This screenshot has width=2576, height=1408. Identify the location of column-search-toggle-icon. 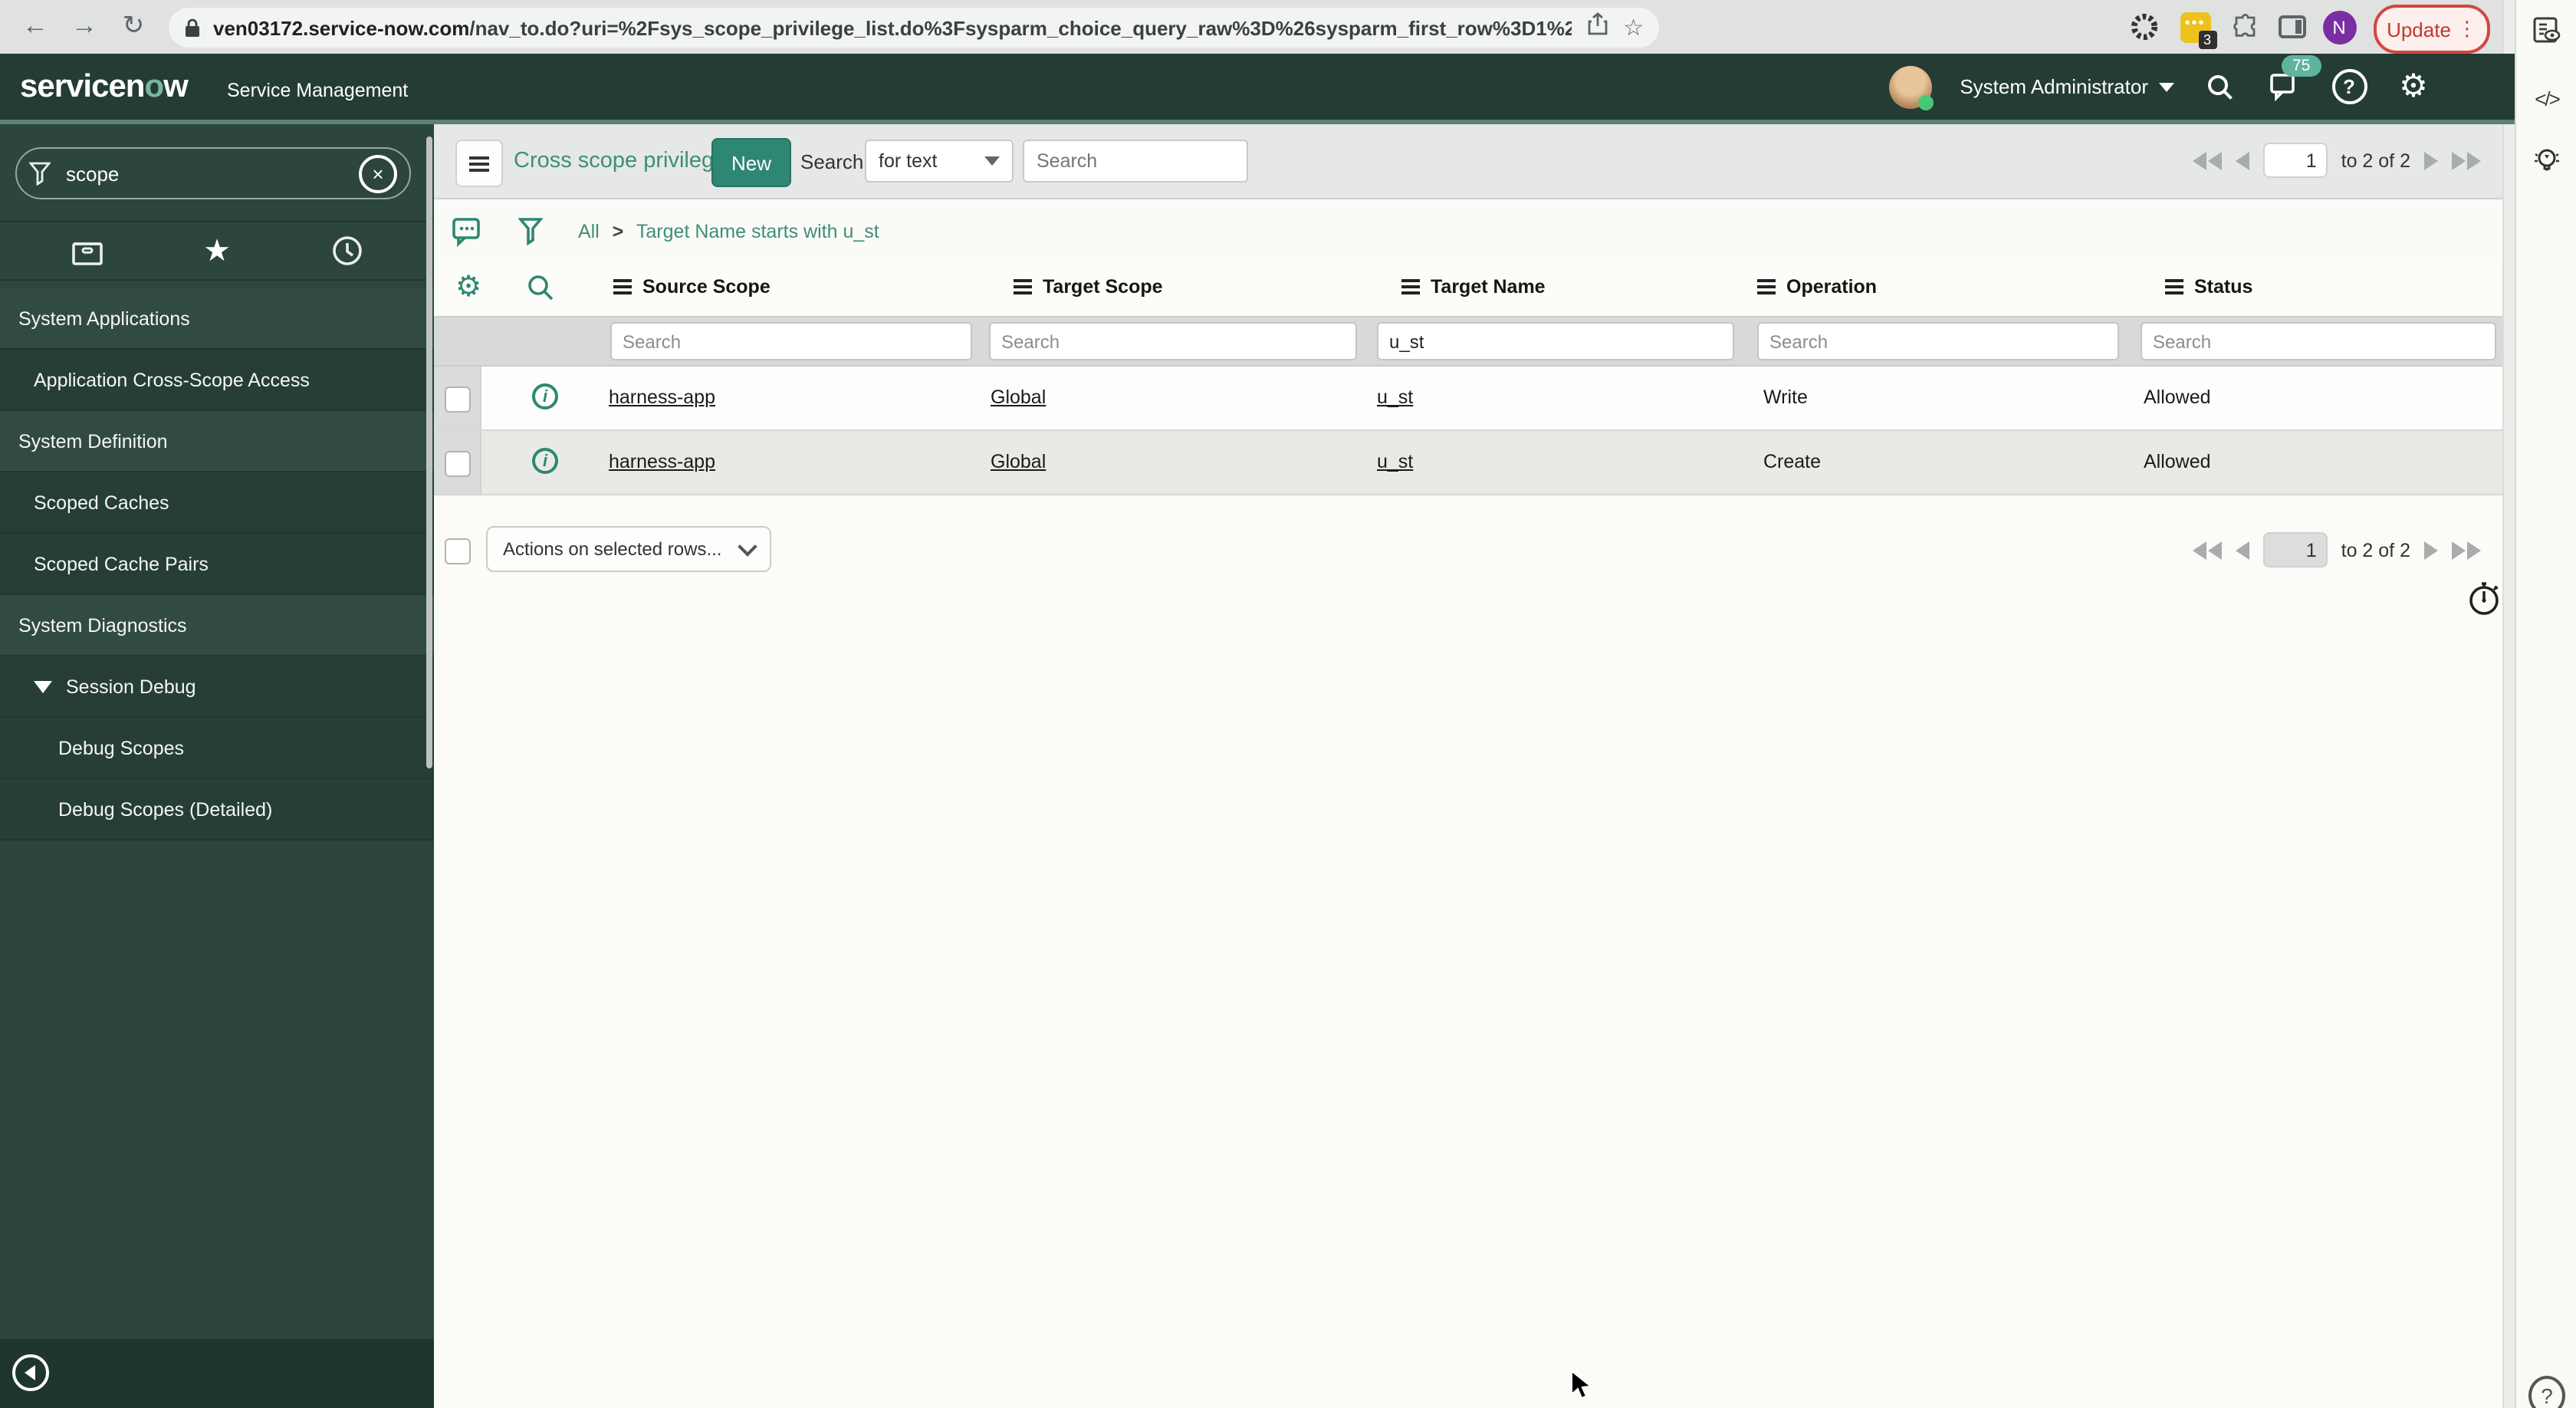
(540, 291).